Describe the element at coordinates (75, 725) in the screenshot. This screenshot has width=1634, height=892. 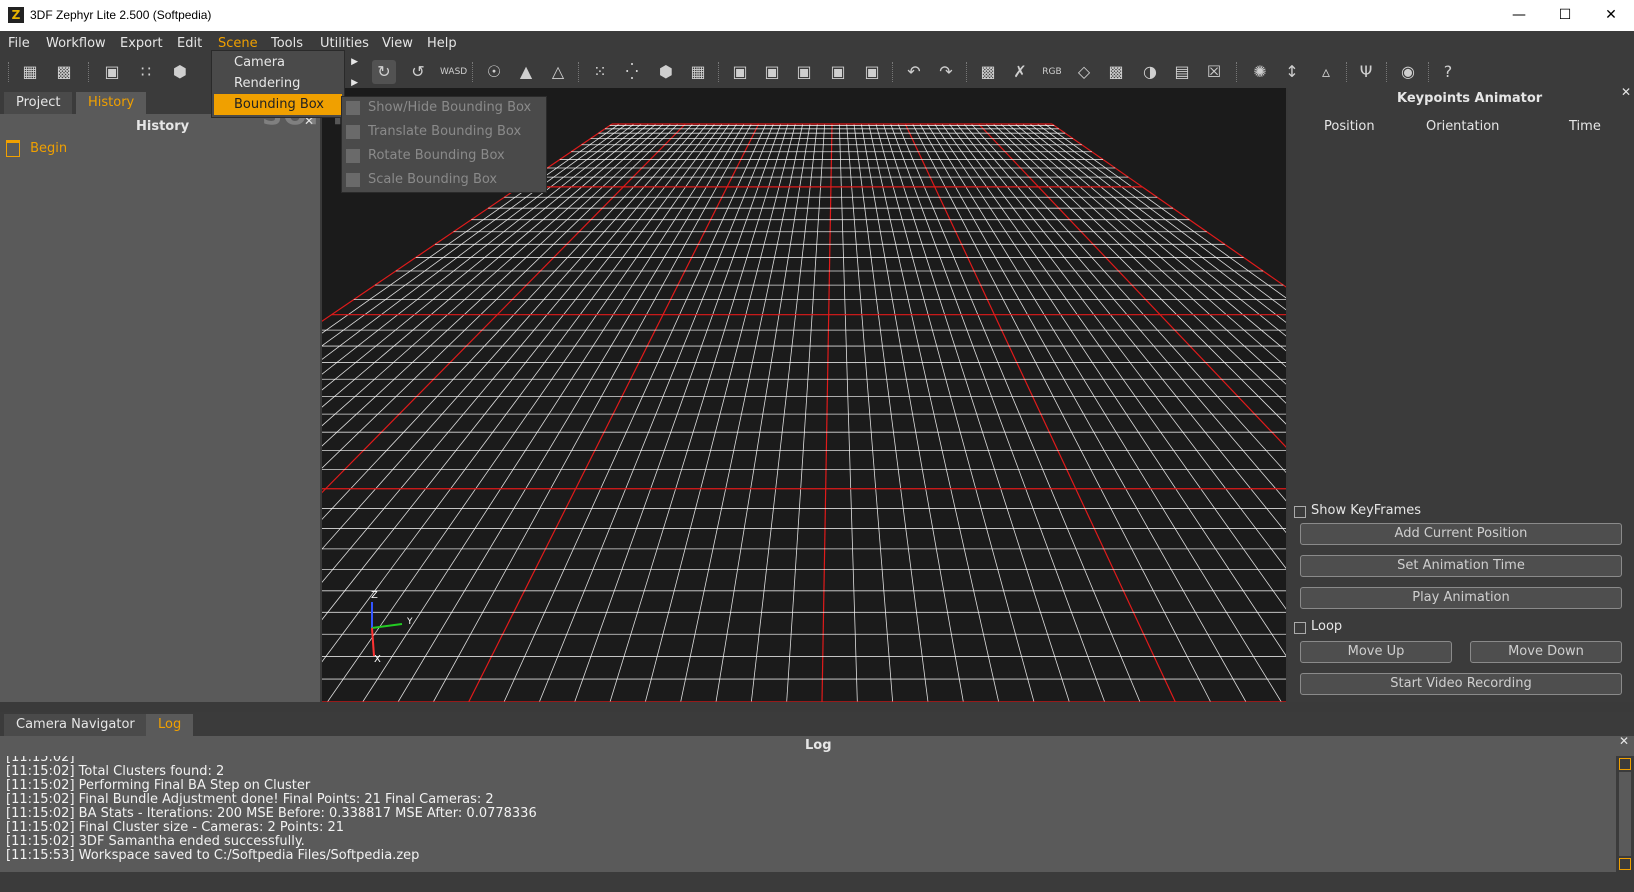
I see `tab-camera-navigator: Camera Navigator` at that location.